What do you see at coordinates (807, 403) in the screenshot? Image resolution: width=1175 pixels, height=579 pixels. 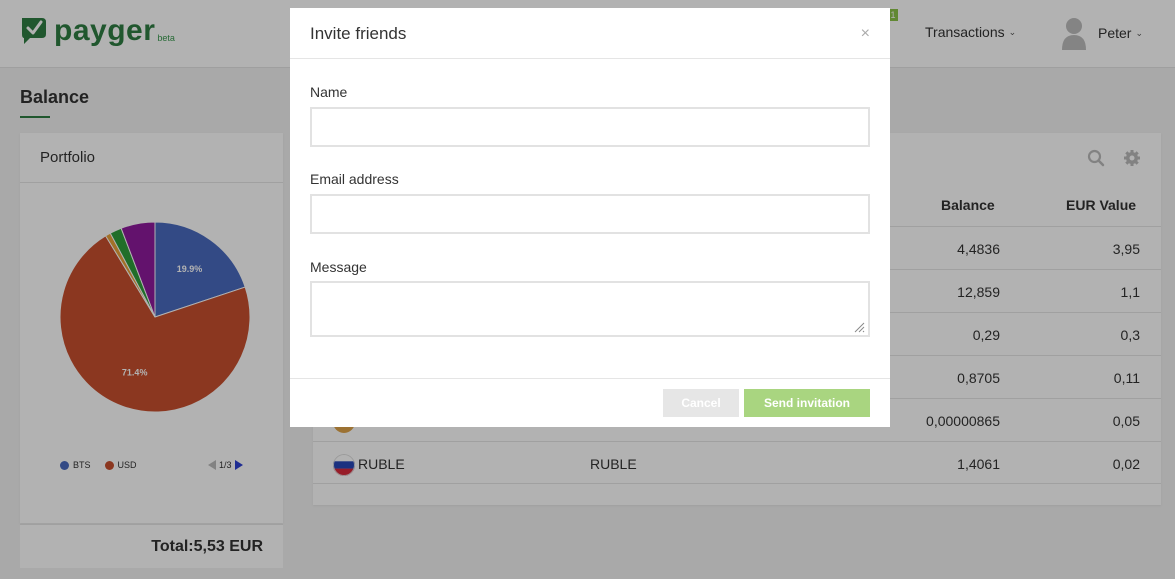 I see `send-invitation-button: Send invitation` at bounding box center [807, 403].